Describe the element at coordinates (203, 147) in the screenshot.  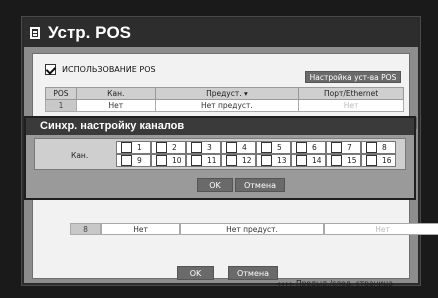
I see `channel-option: 3` at that location.